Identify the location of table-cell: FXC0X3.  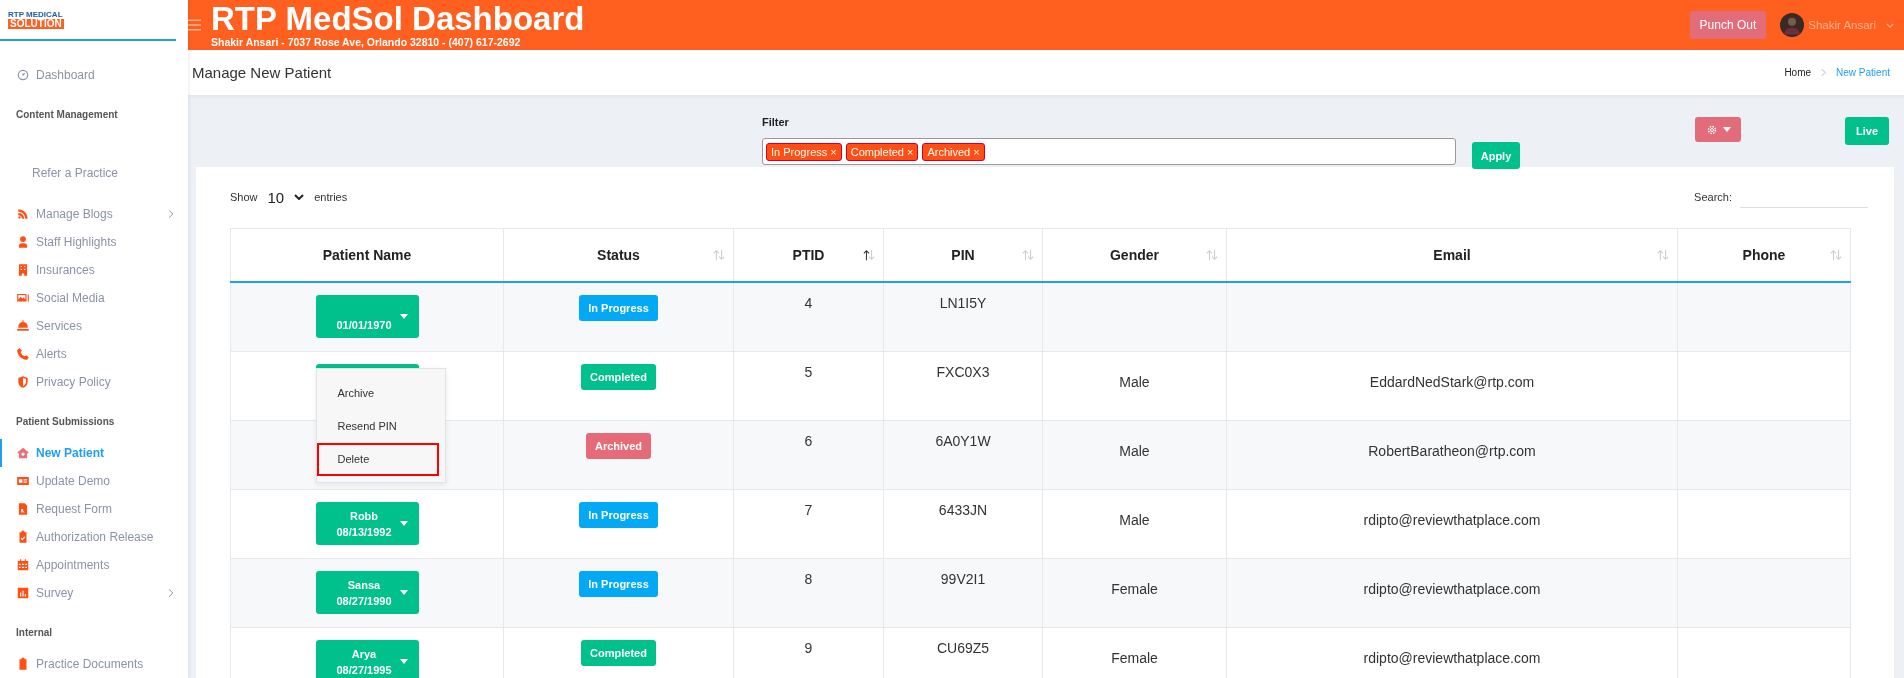
(963, 372).